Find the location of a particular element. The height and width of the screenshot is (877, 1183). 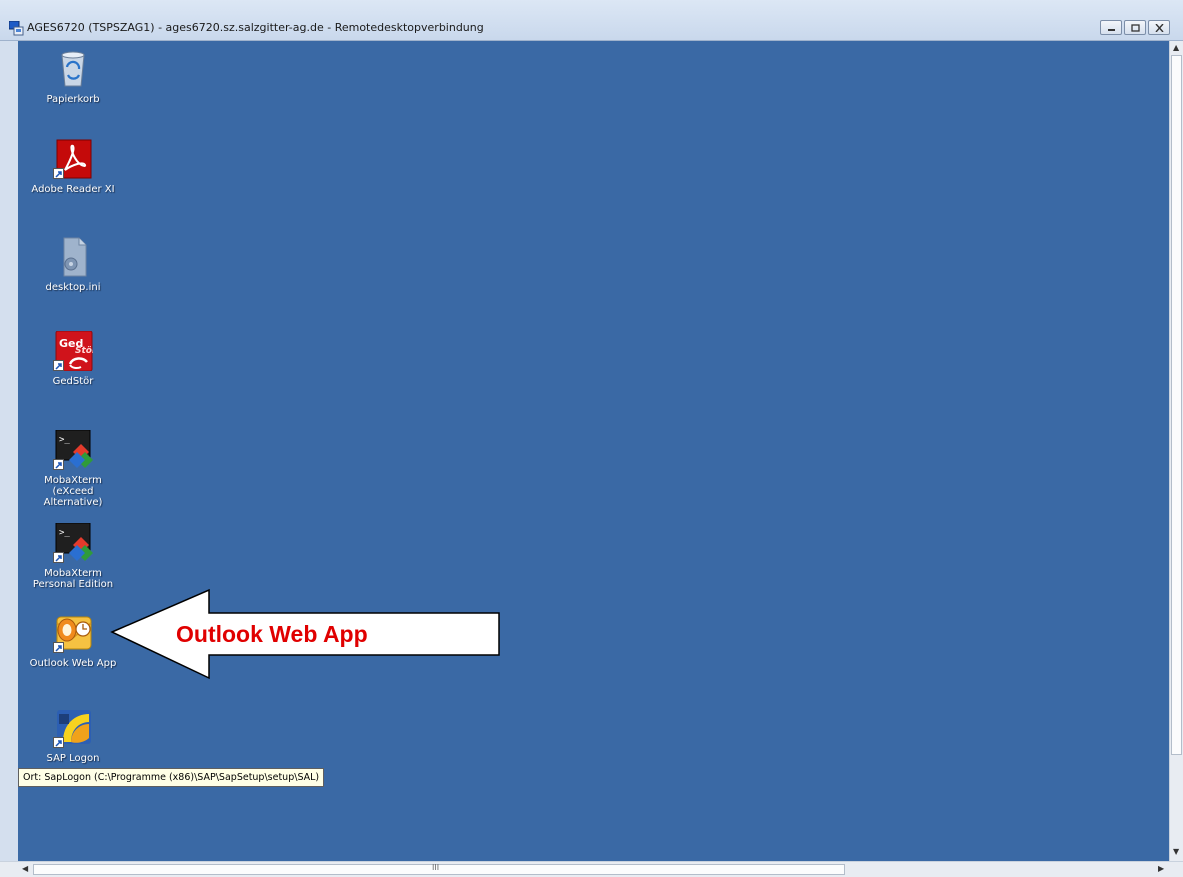

scroll-down-icon: ▼ is located at coordinates (1176, 851).